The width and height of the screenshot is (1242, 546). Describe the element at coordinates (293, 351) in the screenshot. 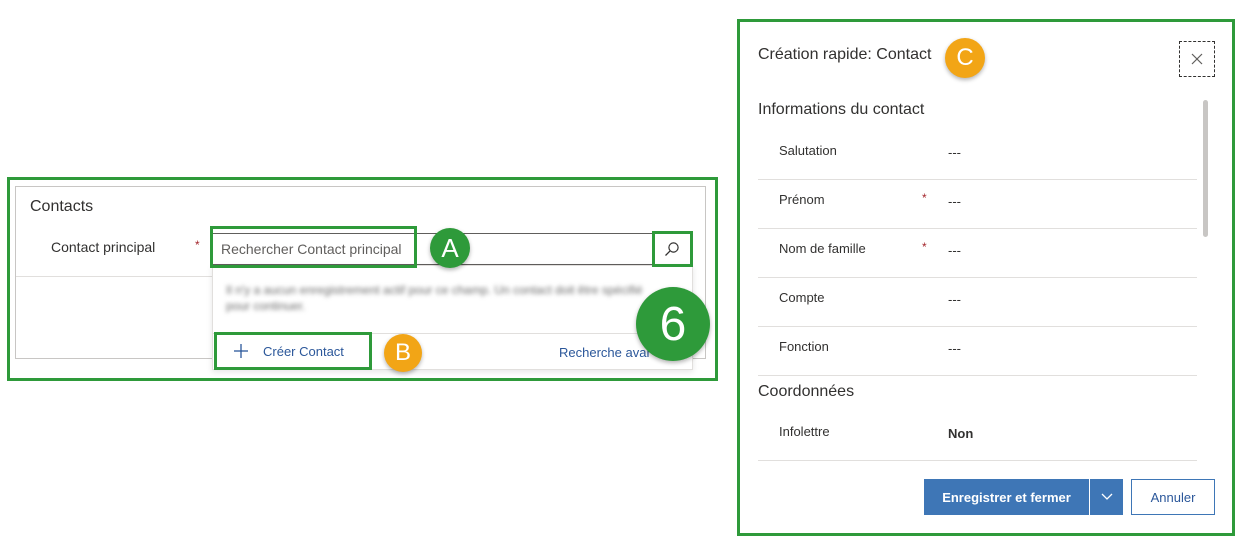

I see `highlight-create-contact` at that location.